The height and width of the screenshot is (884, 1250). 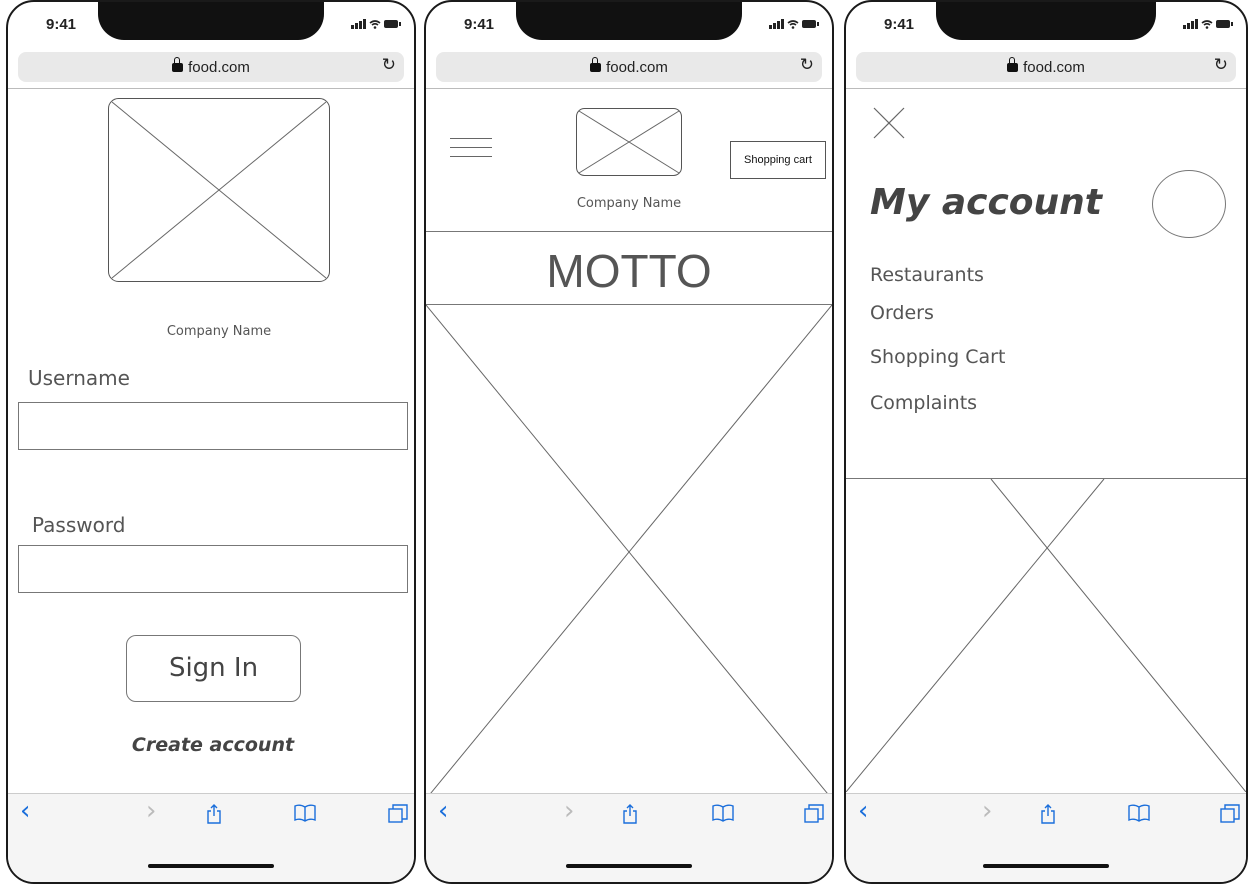 What do you see at coordinates (889, 123) in the screenshot?
I see `close-icon` at bounding box center [889, 123].